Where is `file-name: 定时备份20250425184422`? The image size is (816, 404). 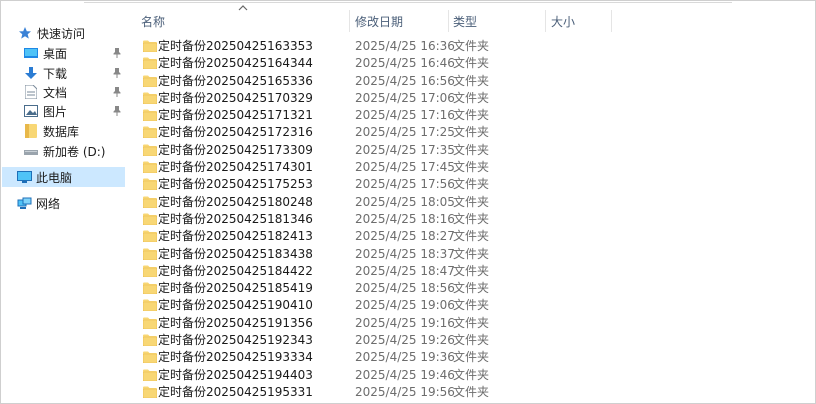
file-name: 定时备份20250425184422 is located at coordinates (235, 270).